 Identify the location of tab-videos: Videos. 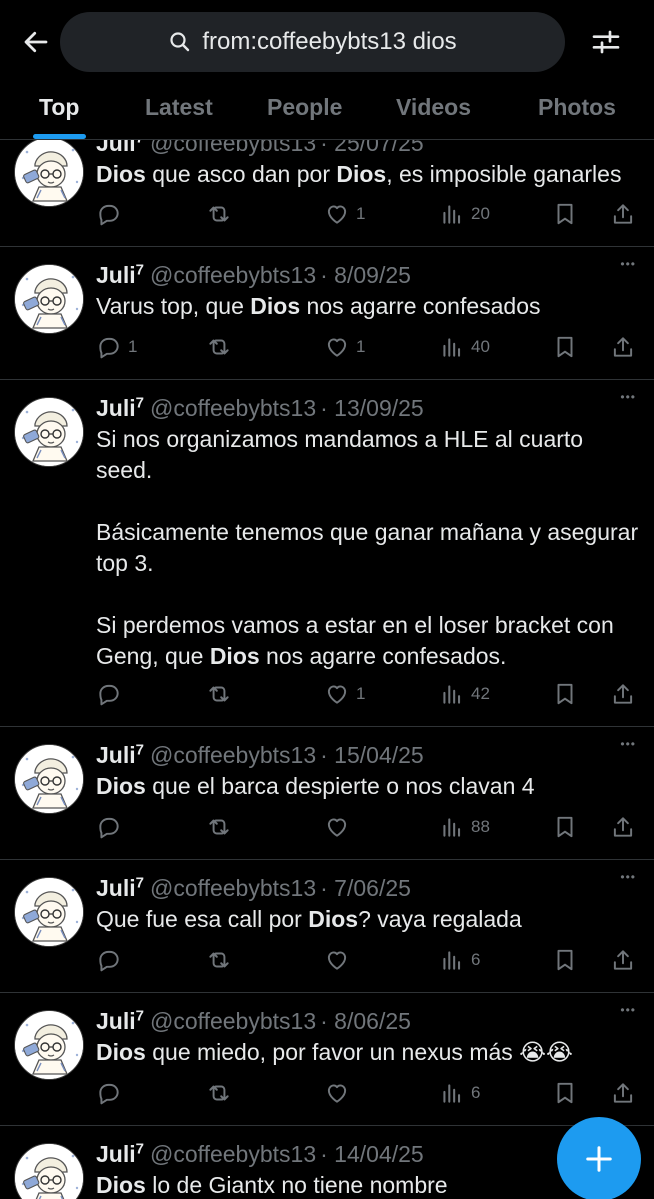
(433, 107).